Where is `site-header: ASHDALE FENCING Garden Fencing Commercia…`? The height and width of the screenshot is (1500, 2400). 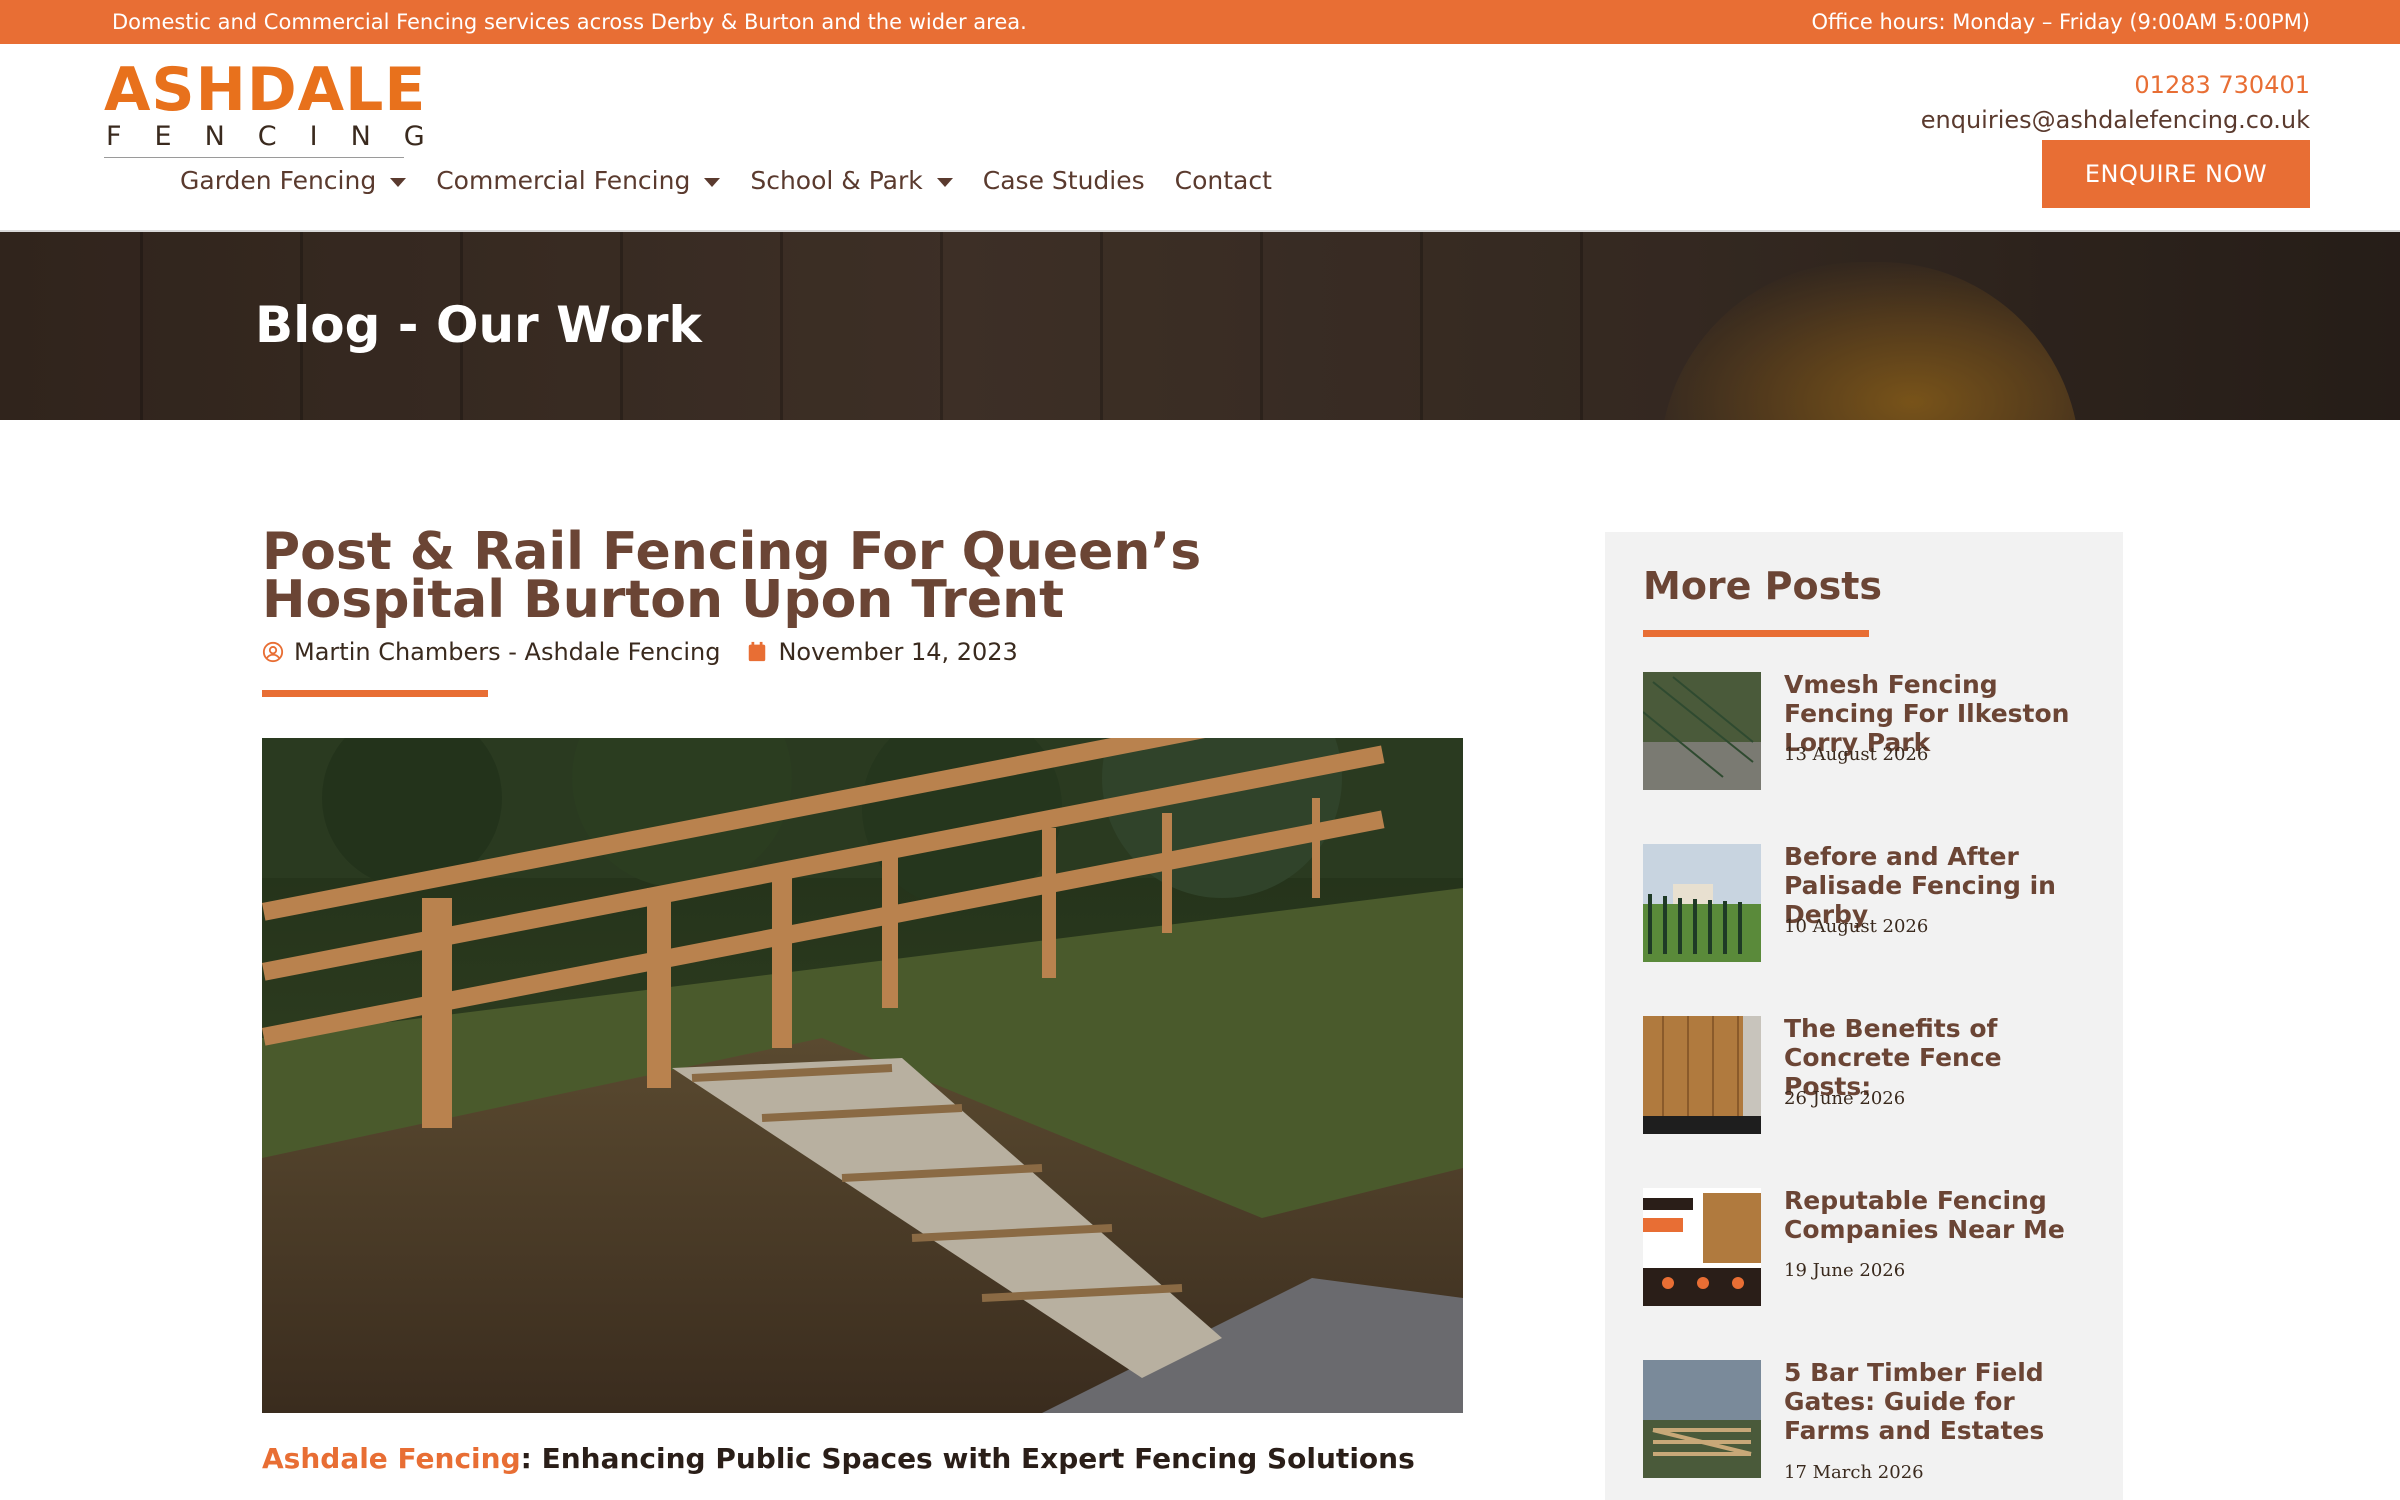
site-header: ASHDALE FENCING Garden Fencing Commercia… is located at coordinates (1200, 138).